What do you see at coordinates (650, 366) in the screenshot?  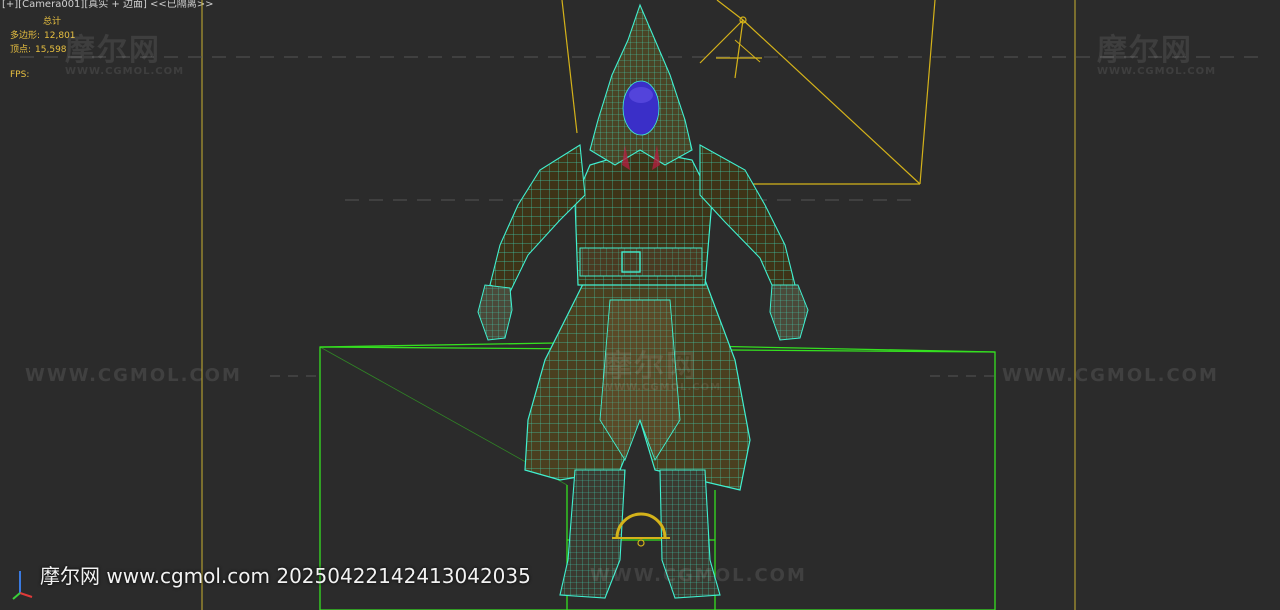 I see `watermark-logo-text-center: 摩尔网` at bounding box center [650, 366].